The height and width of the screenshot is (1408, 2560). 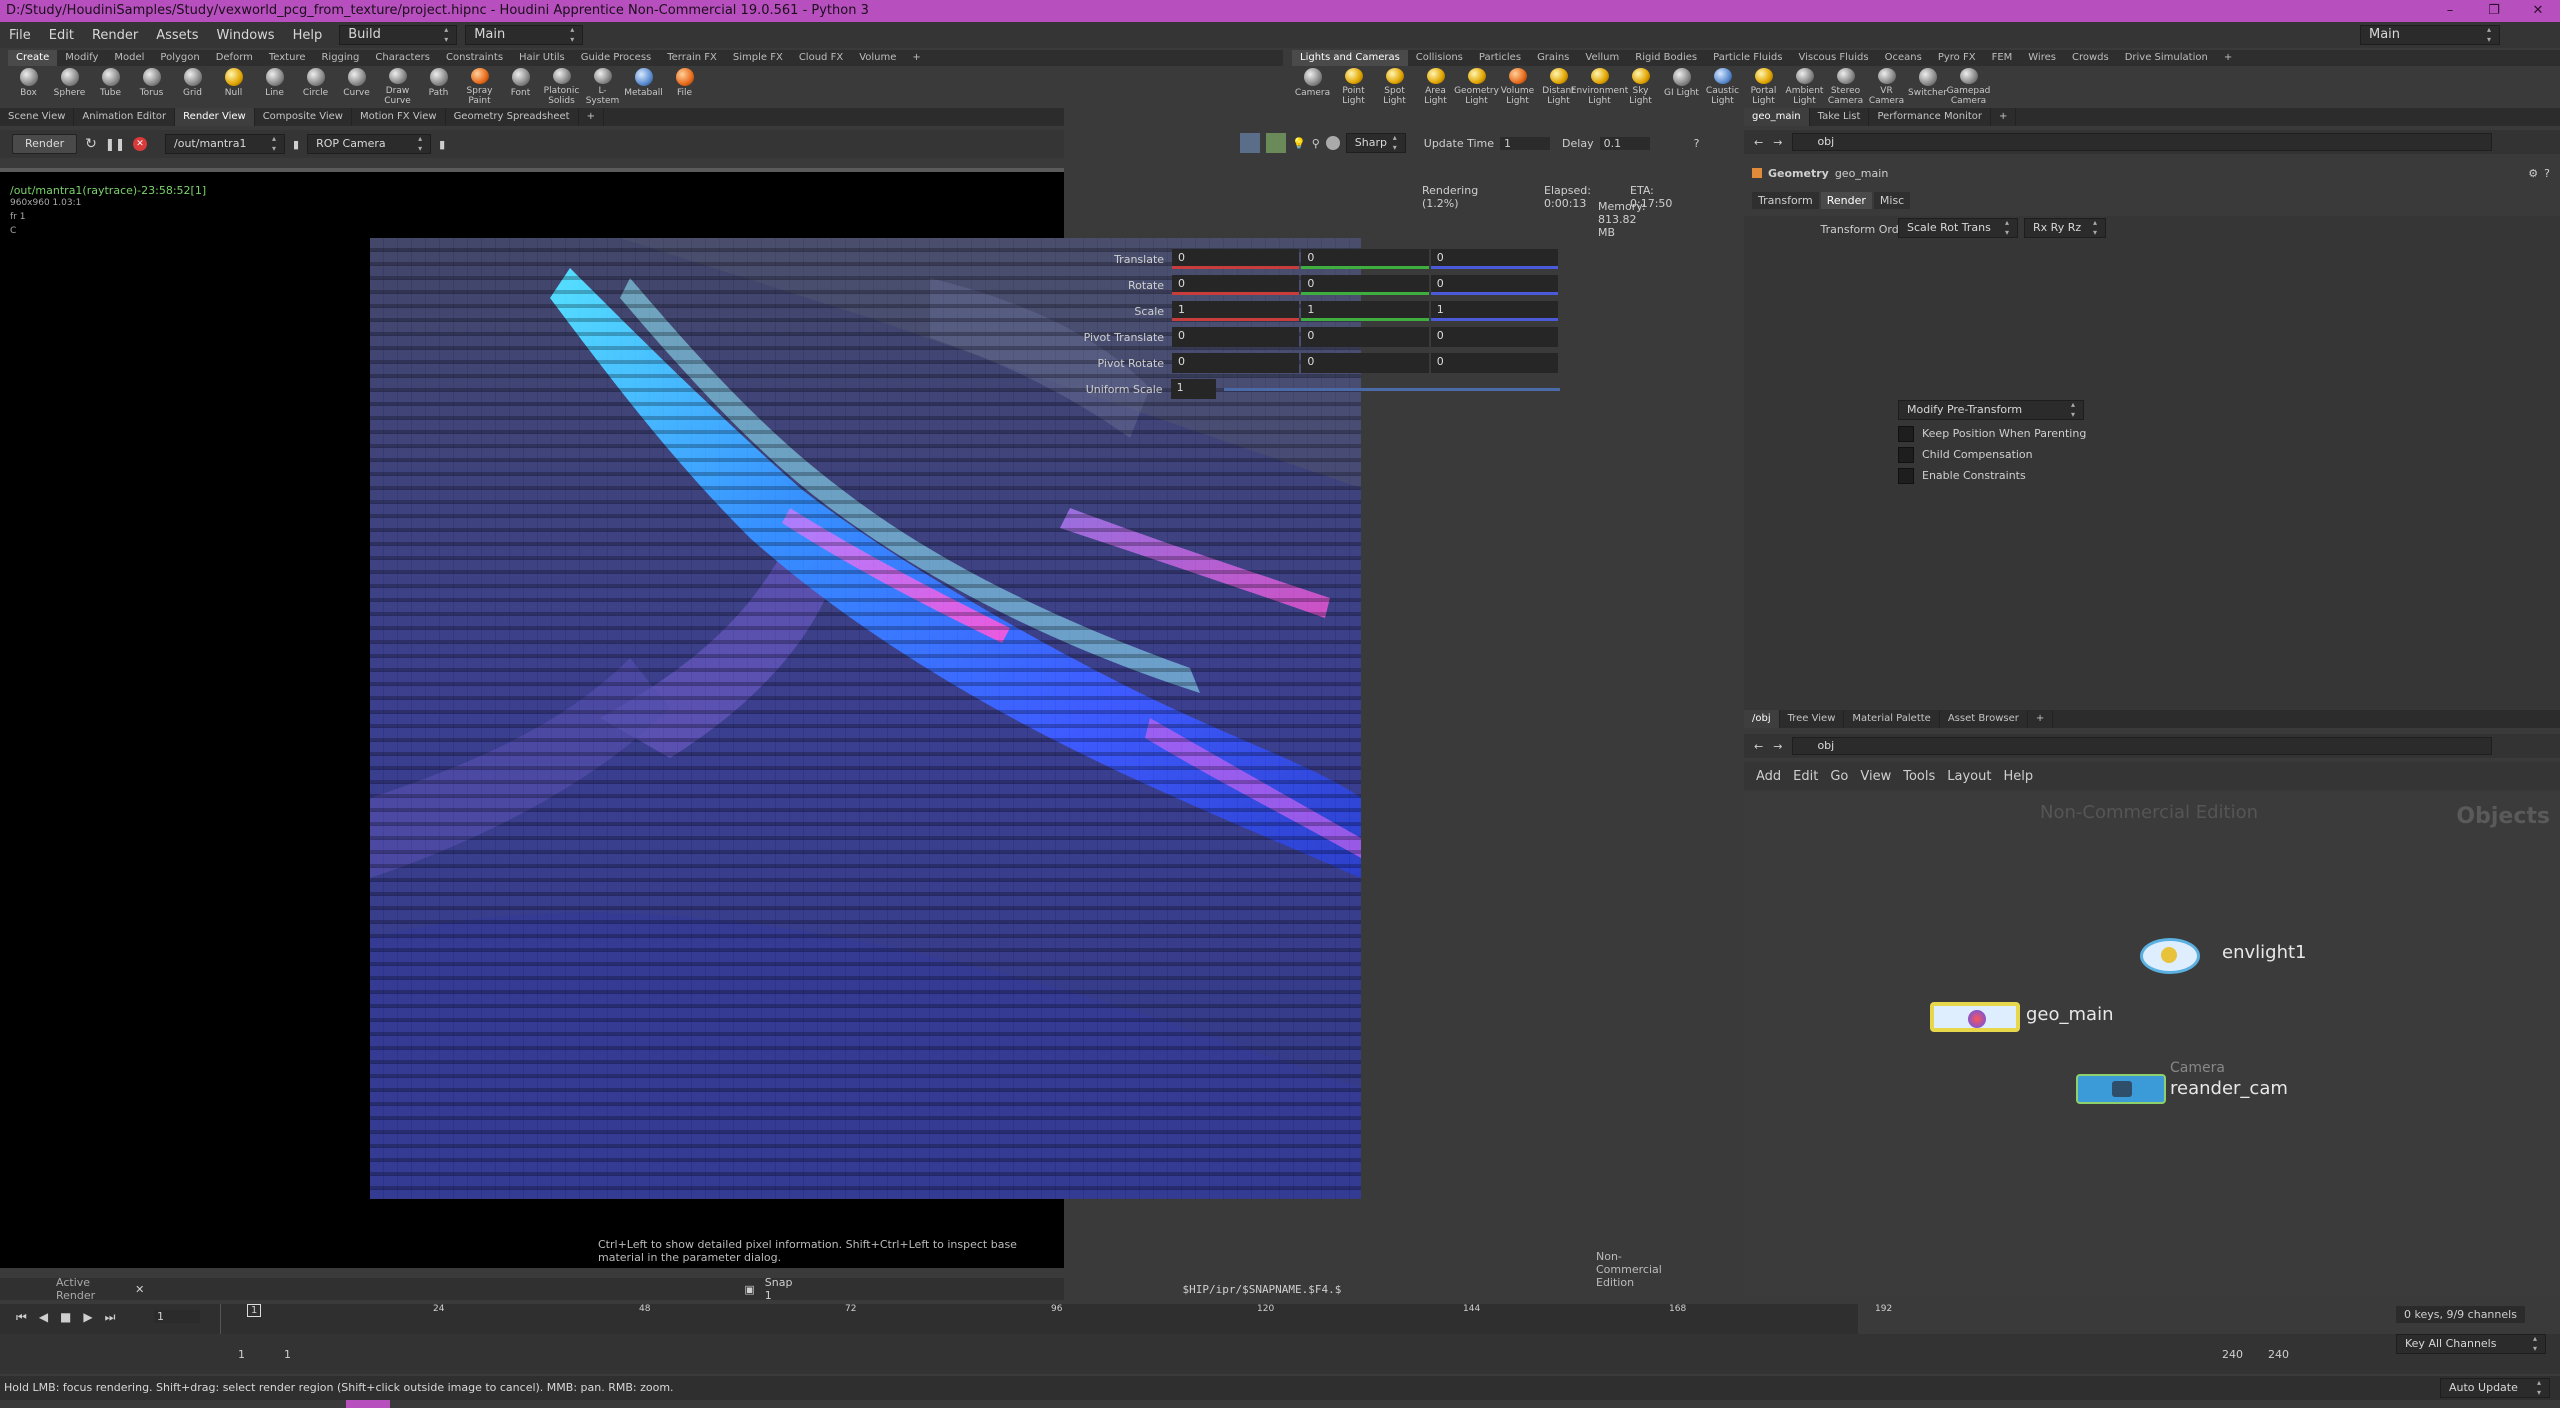 What do you see at coordinates (192, 86) in the screenshot?
I see `tool-grid: Grid` at bounding box center [192, 86].